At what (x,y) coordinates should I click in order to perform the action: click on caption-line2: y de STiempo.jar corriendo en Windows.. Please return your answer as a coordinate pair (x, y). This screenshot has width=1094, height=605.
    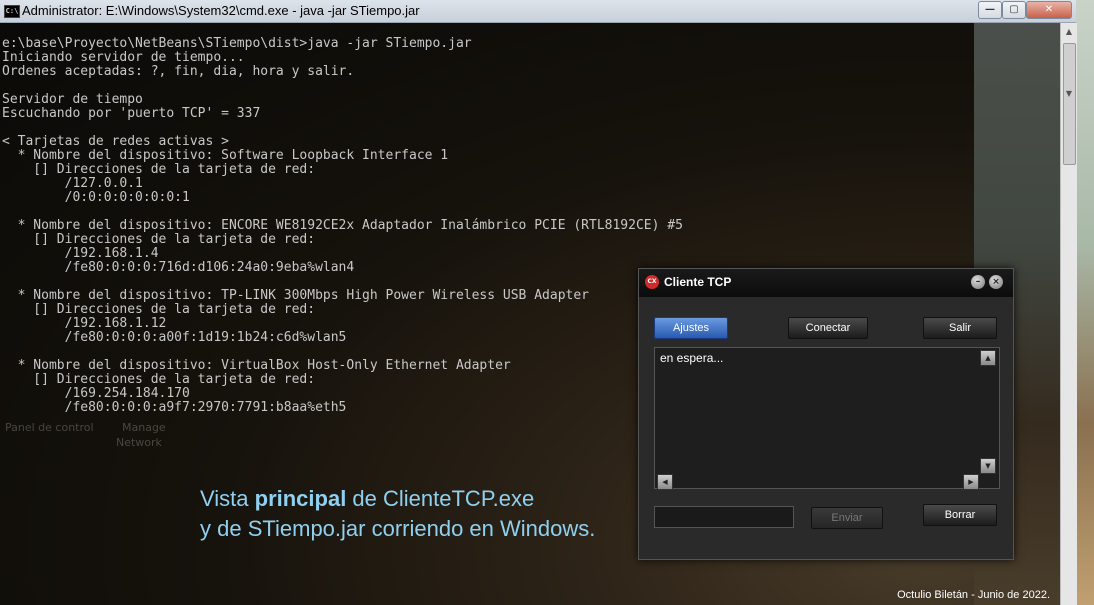
    Looking at the image, I should click on (398, 528).